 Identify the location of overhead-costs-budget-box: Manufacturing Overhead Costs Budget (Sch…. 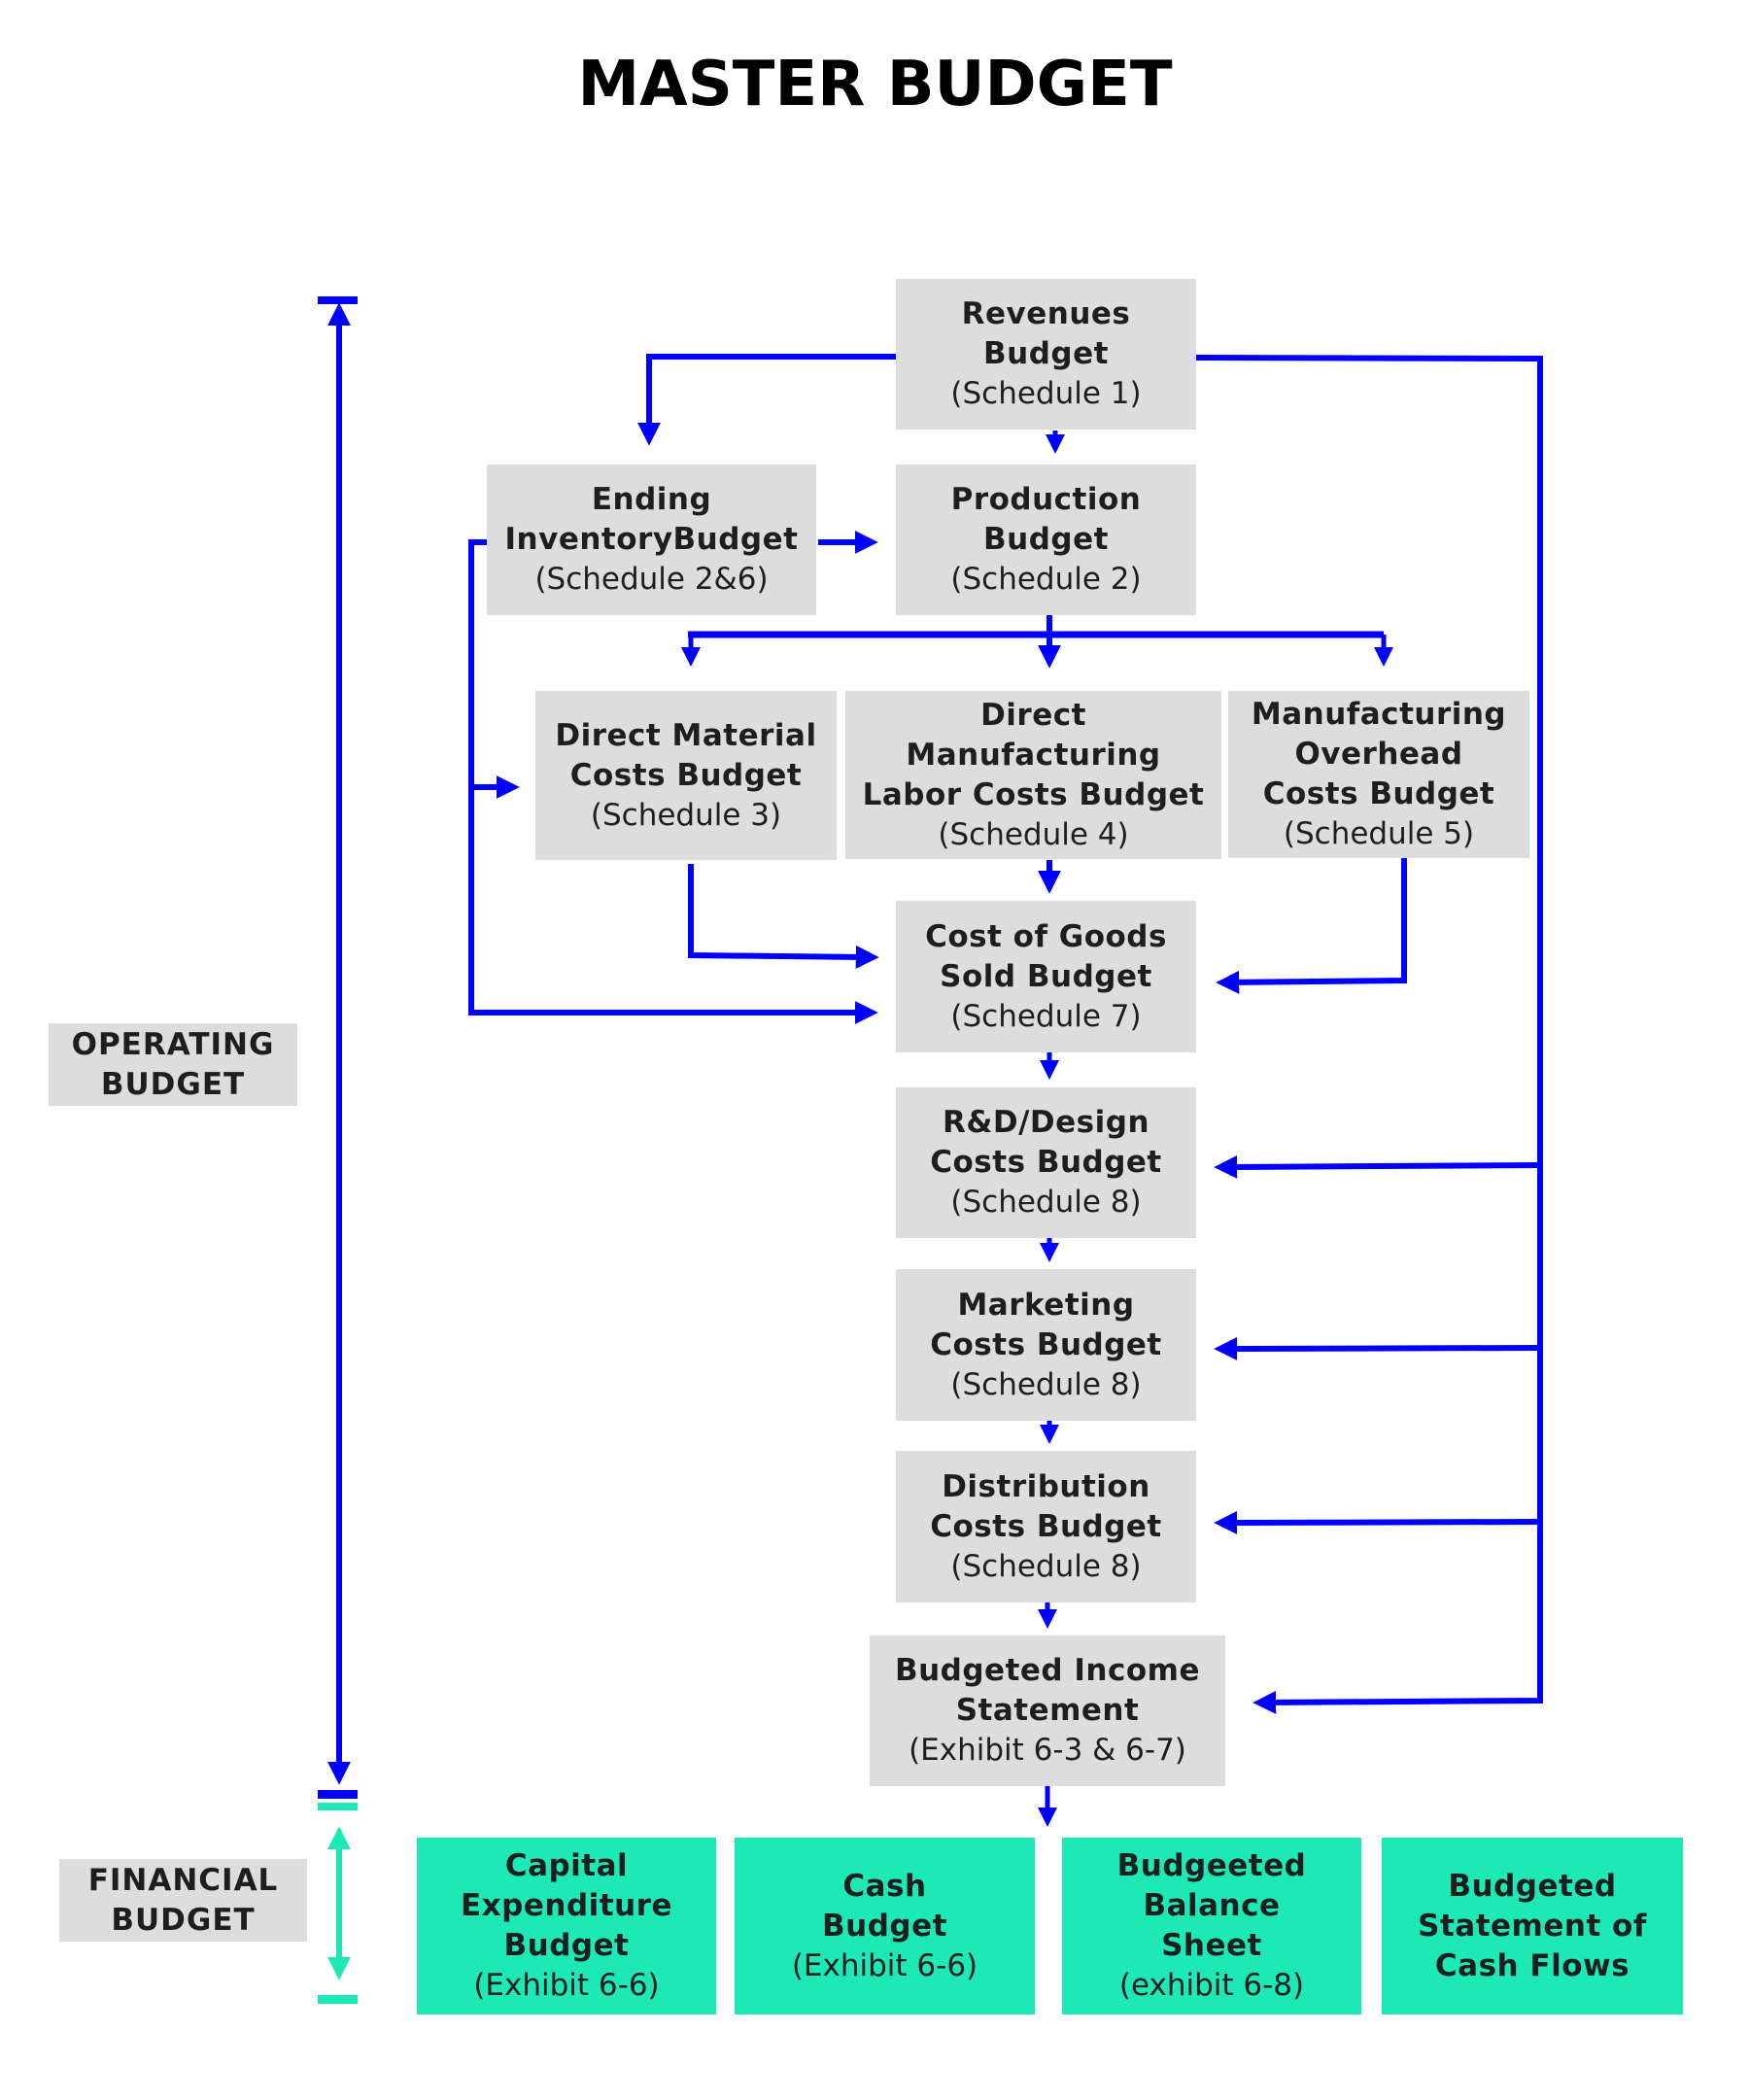
(1378, 774).